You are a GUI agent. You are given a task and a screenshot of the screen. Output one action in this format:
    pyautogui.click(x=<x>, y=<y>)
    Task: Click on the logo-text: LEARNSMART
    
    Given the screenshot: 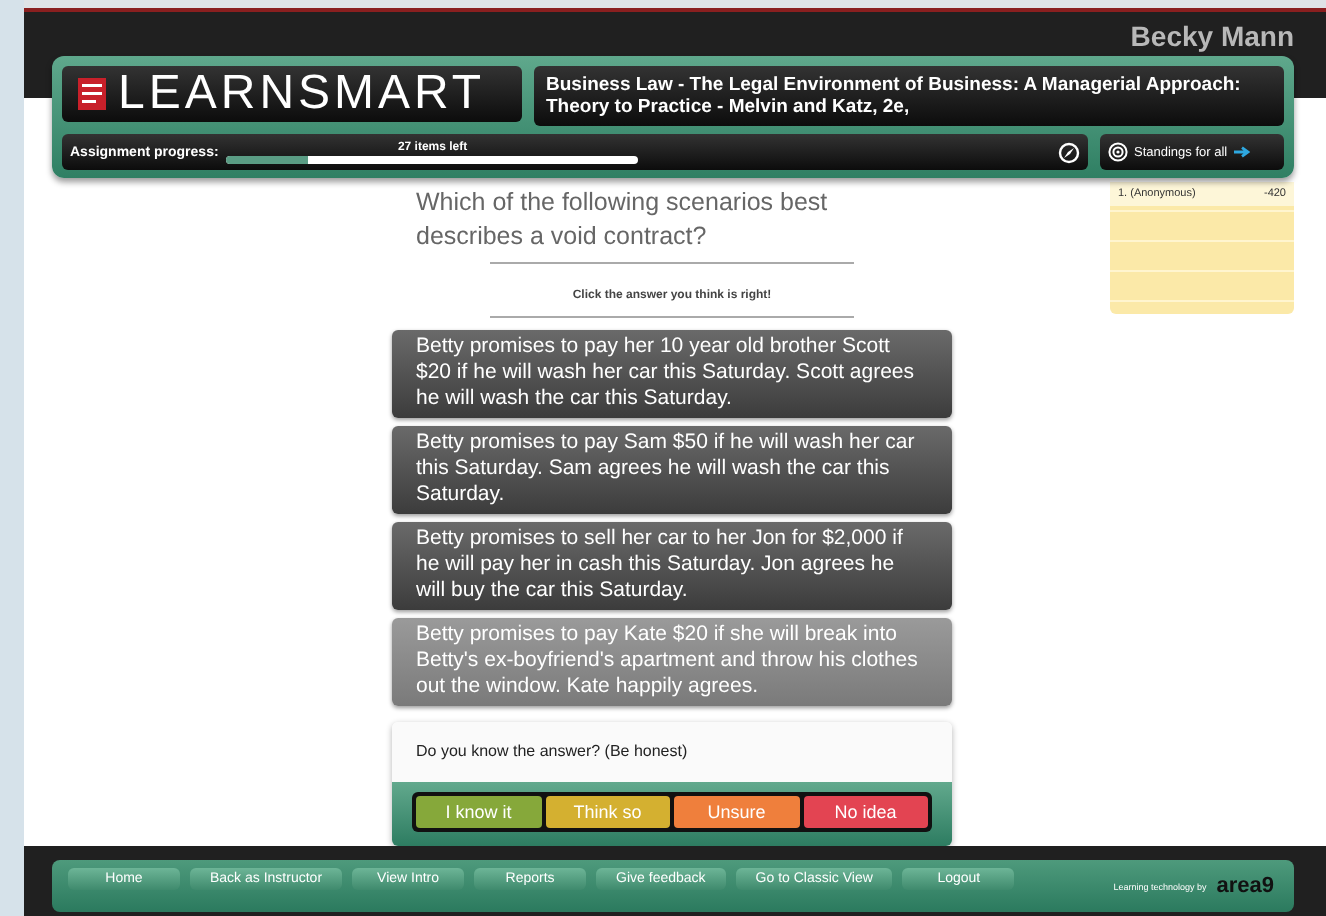 What is the action you would take?
    pyautogui.click(x=302, y=94)
    